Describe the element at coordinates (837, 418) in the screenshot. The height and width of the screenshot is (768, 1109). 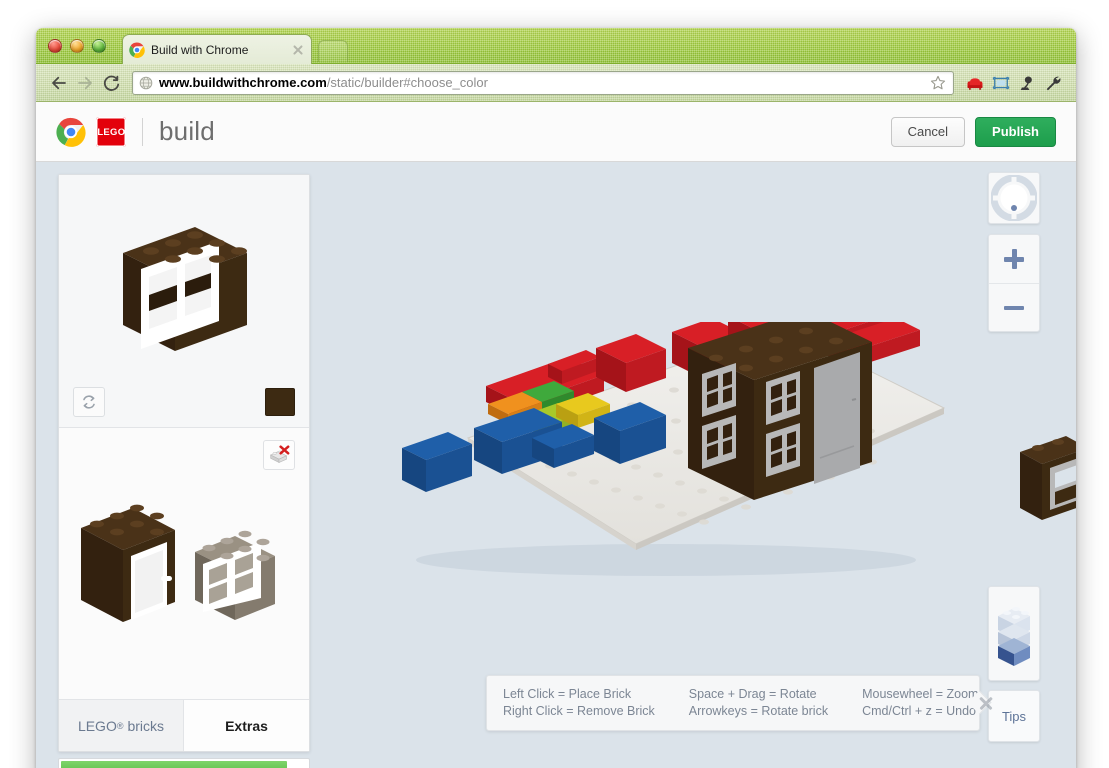
I see `gray-door` at that location.